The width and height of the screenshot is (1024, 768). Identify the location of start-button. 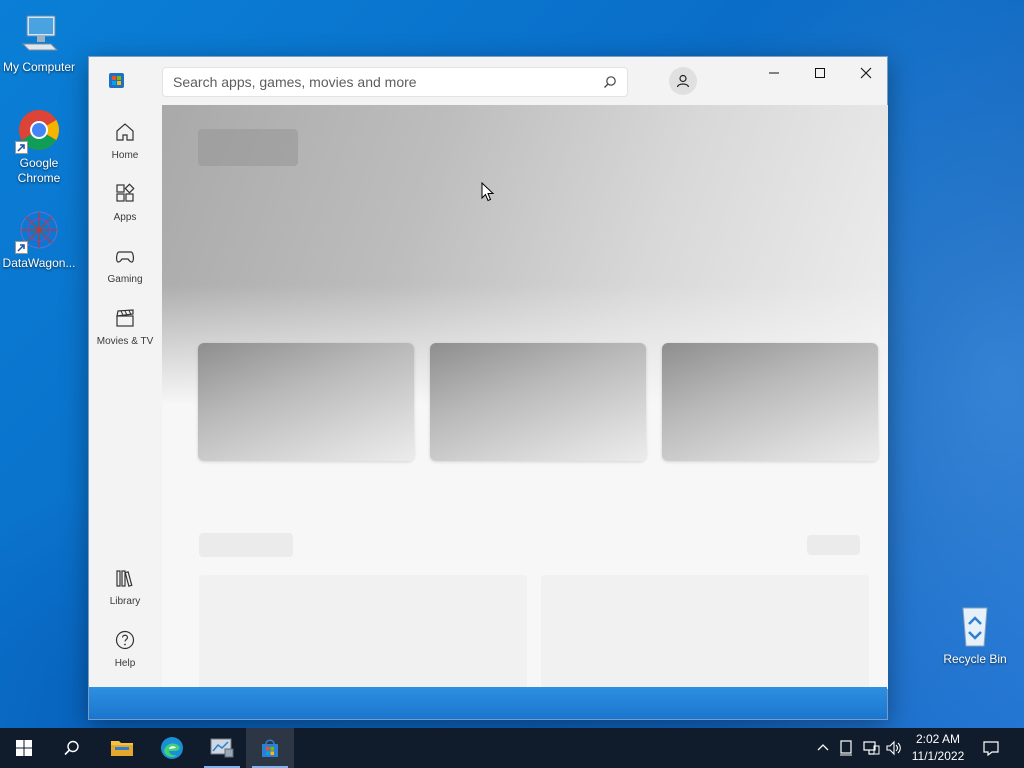
(24, 748).